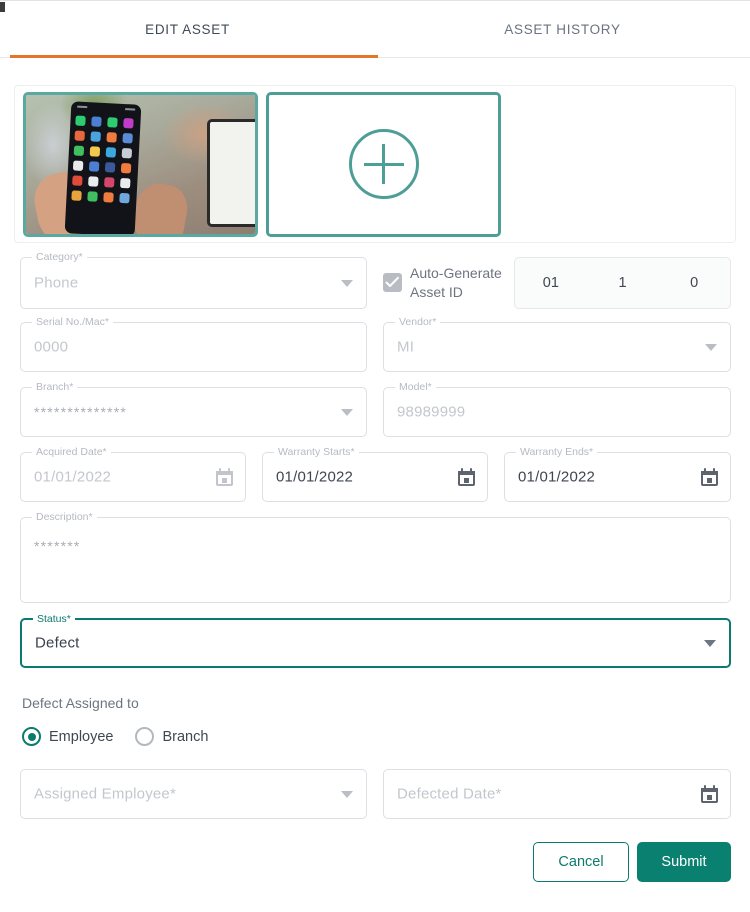 The image size is (750, 912). I want to click on asset-id-segment-1: 01, so click(550, 283).